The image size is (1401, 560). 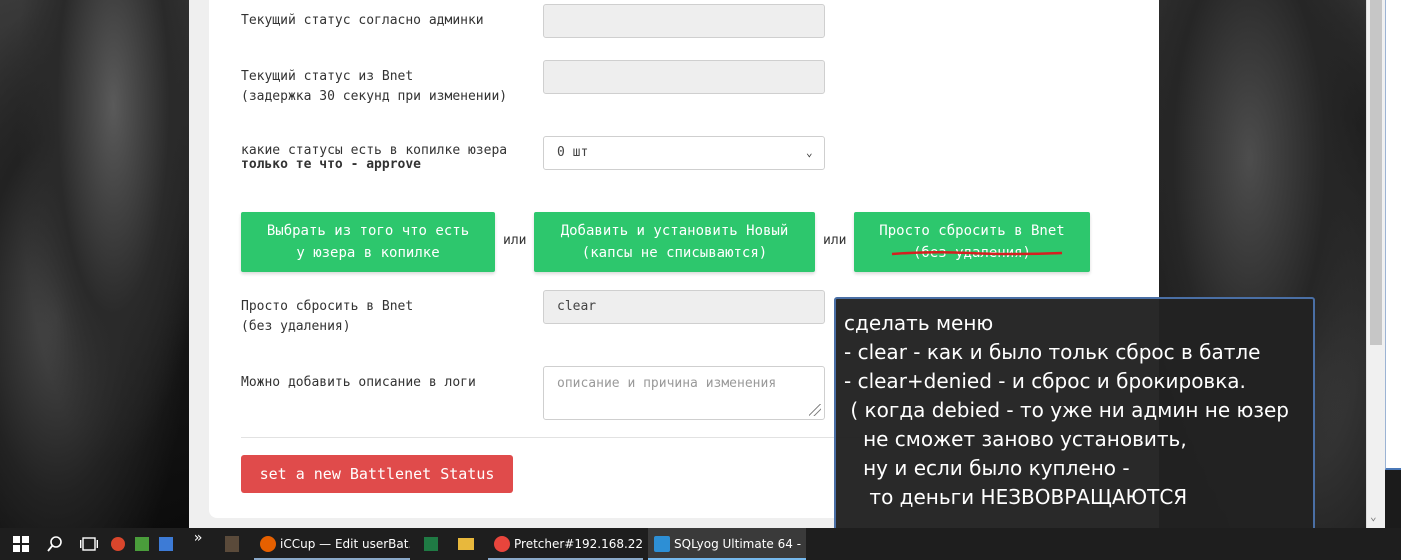 I want to click on or-separator-2: или, so click(x=835, y=240).